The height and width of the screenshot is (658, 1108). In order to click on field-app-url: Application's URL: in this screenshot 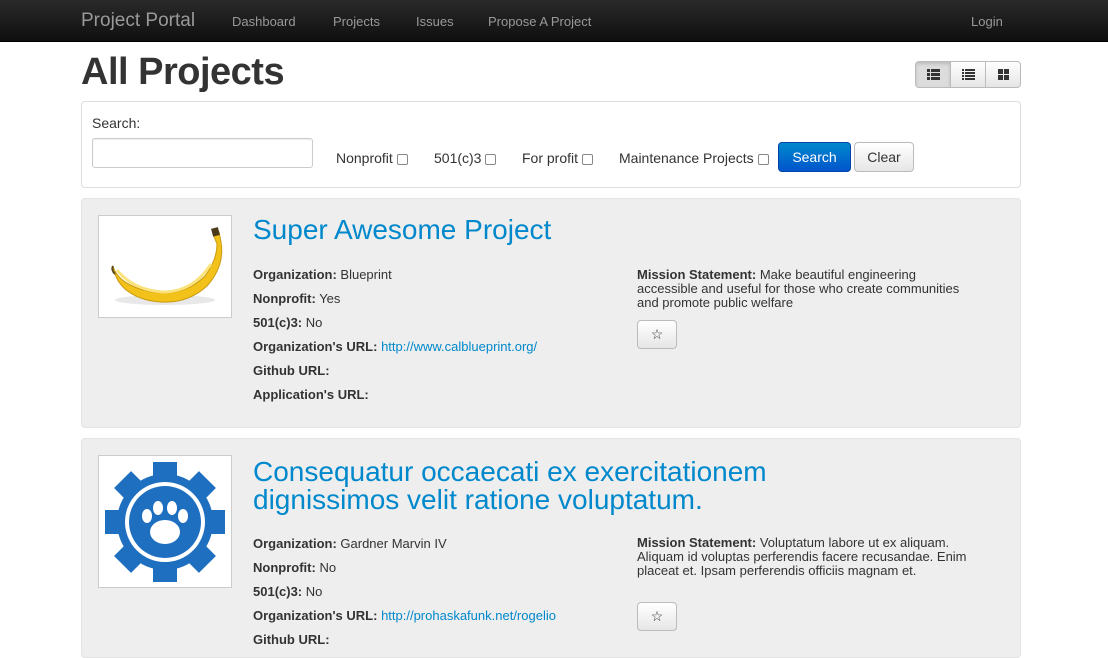, I will do `click(395, 399)`.